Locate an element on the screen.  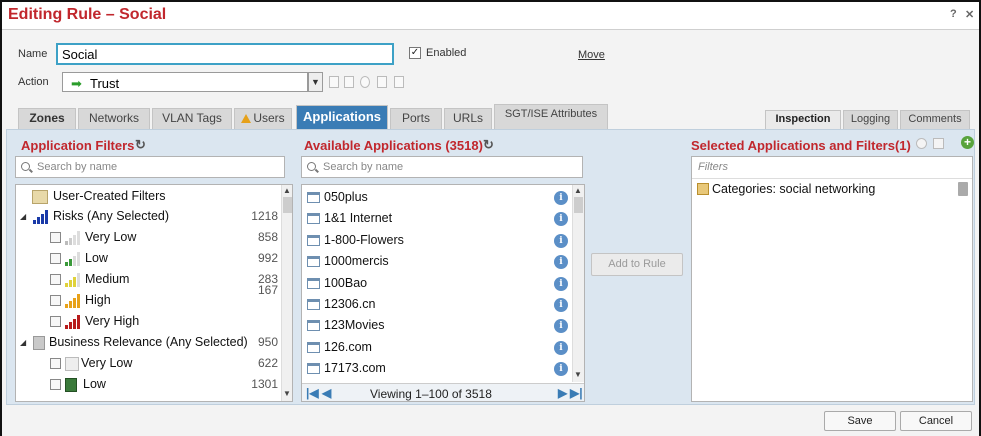
low-risk-icon is located at coordinates (73, 259).